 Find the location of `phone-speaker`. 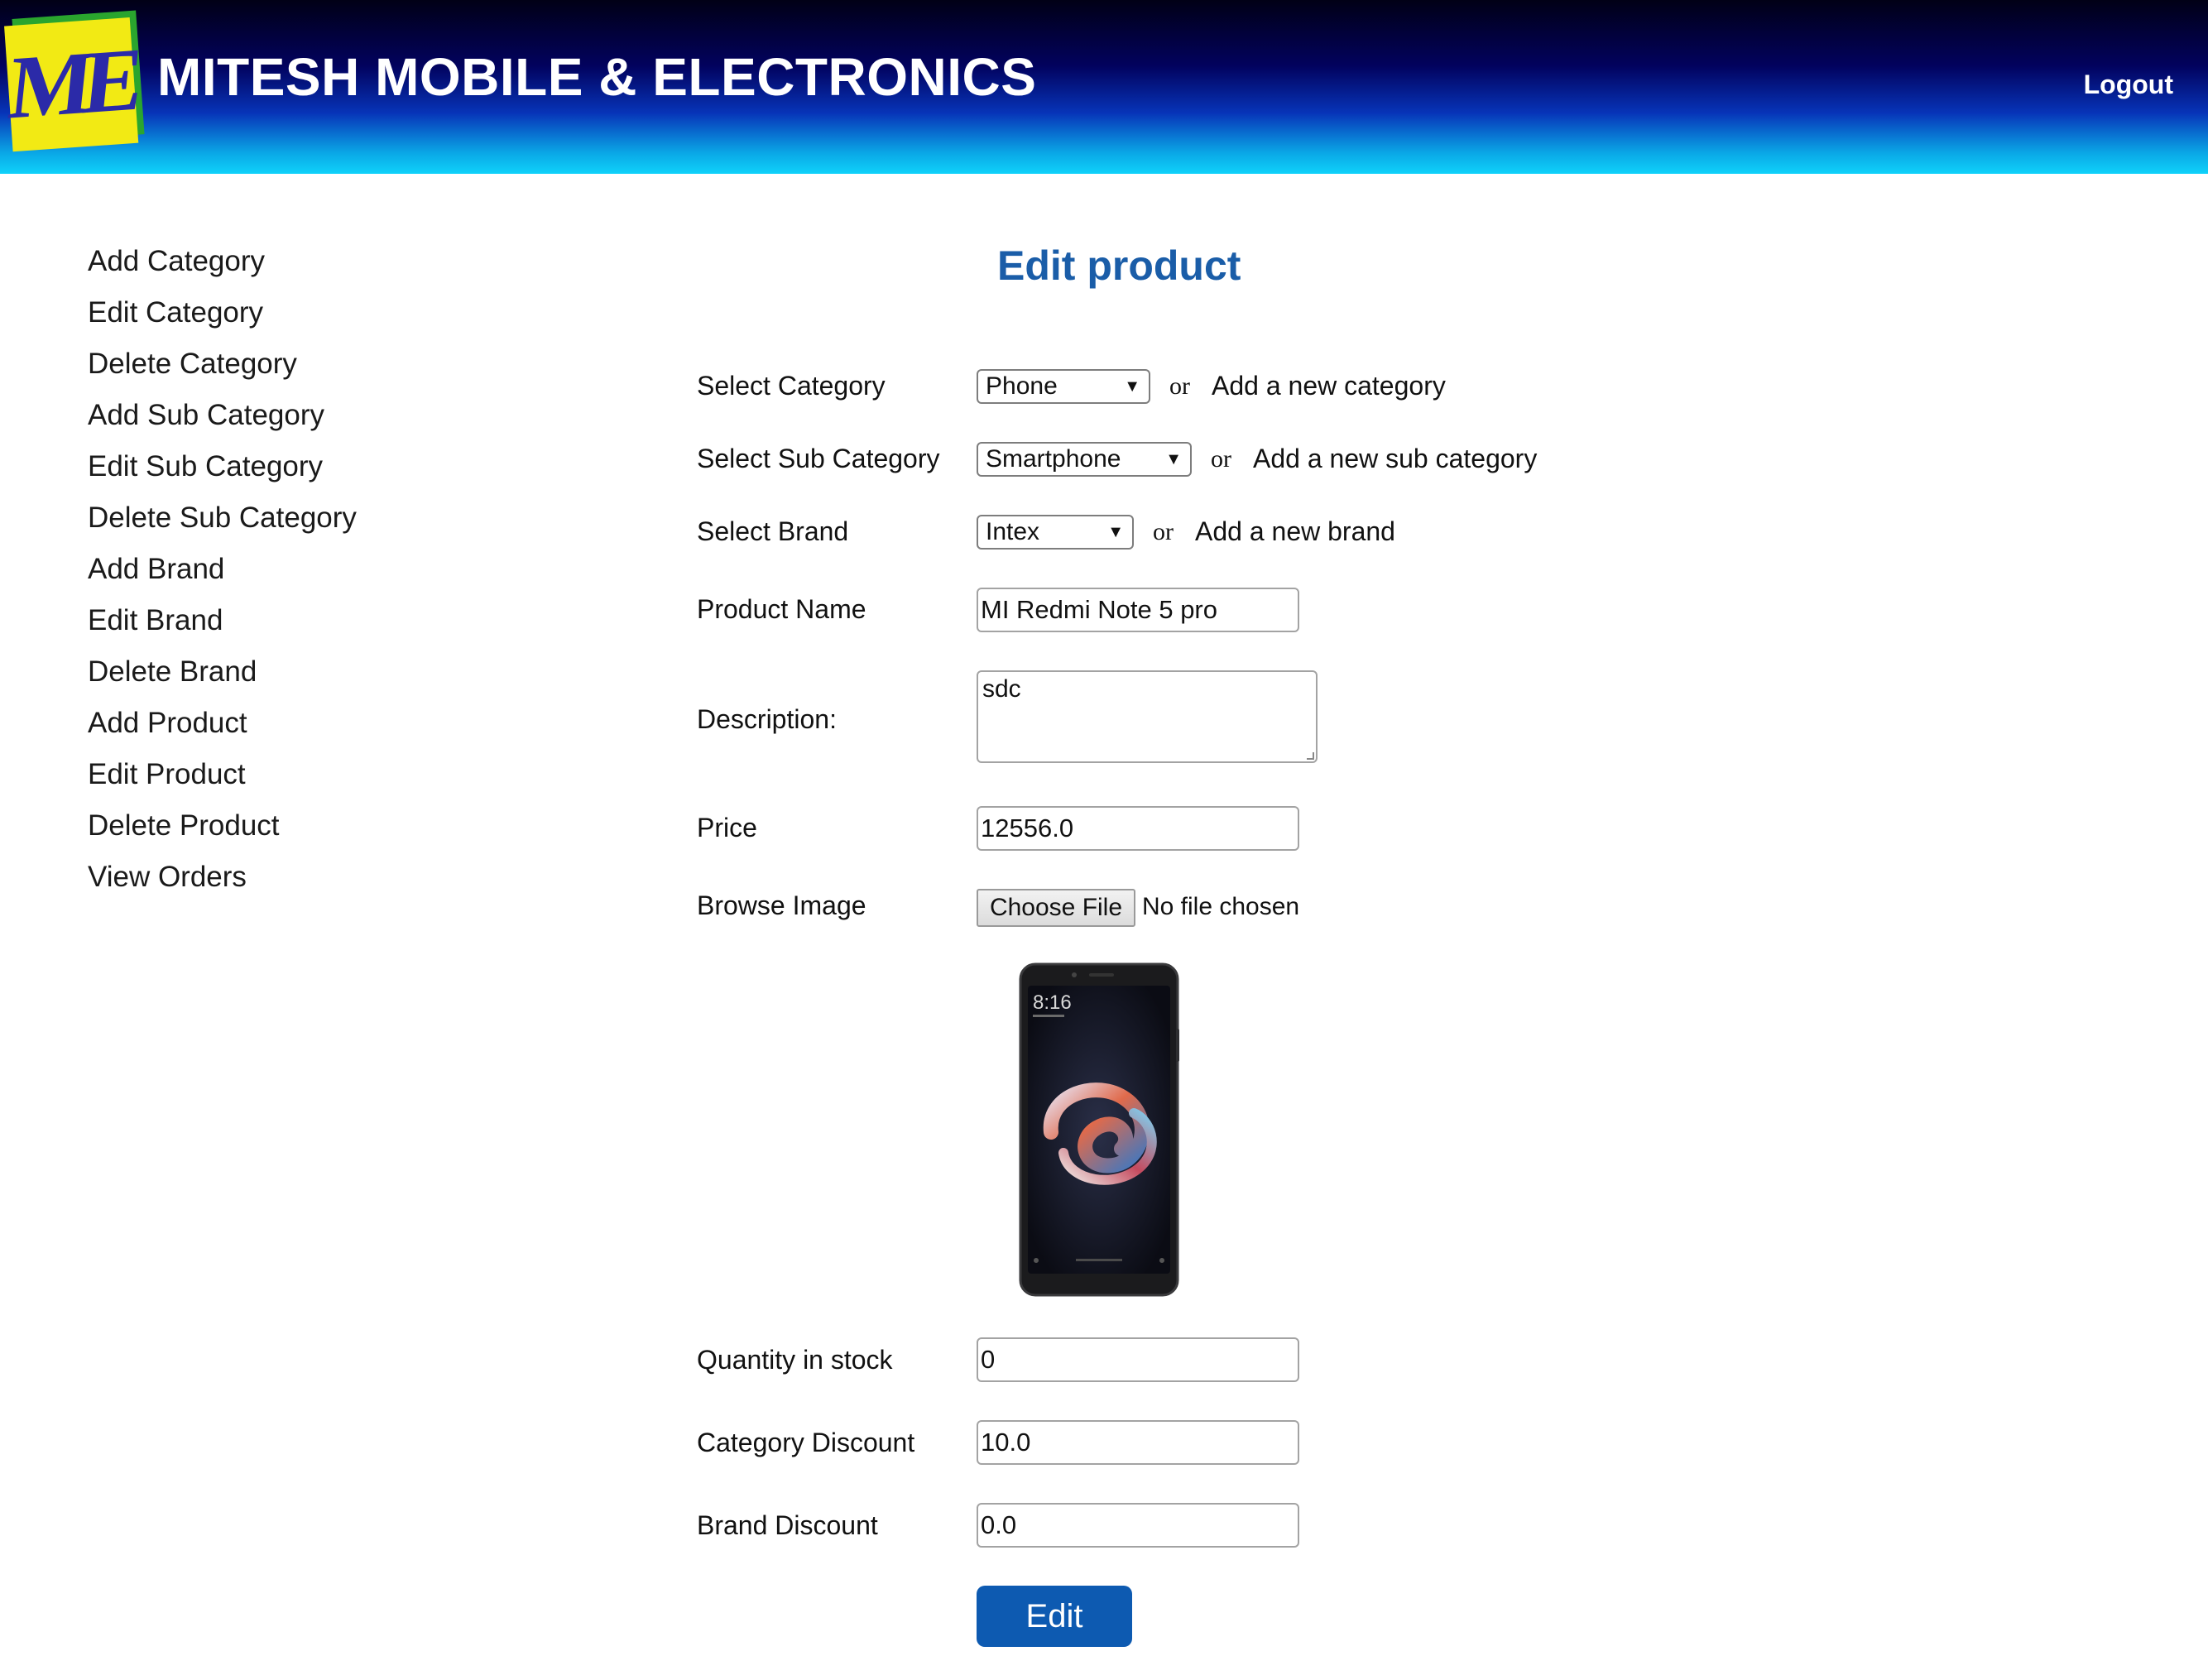

phone-speaker is located at coordinates (1101, 975).